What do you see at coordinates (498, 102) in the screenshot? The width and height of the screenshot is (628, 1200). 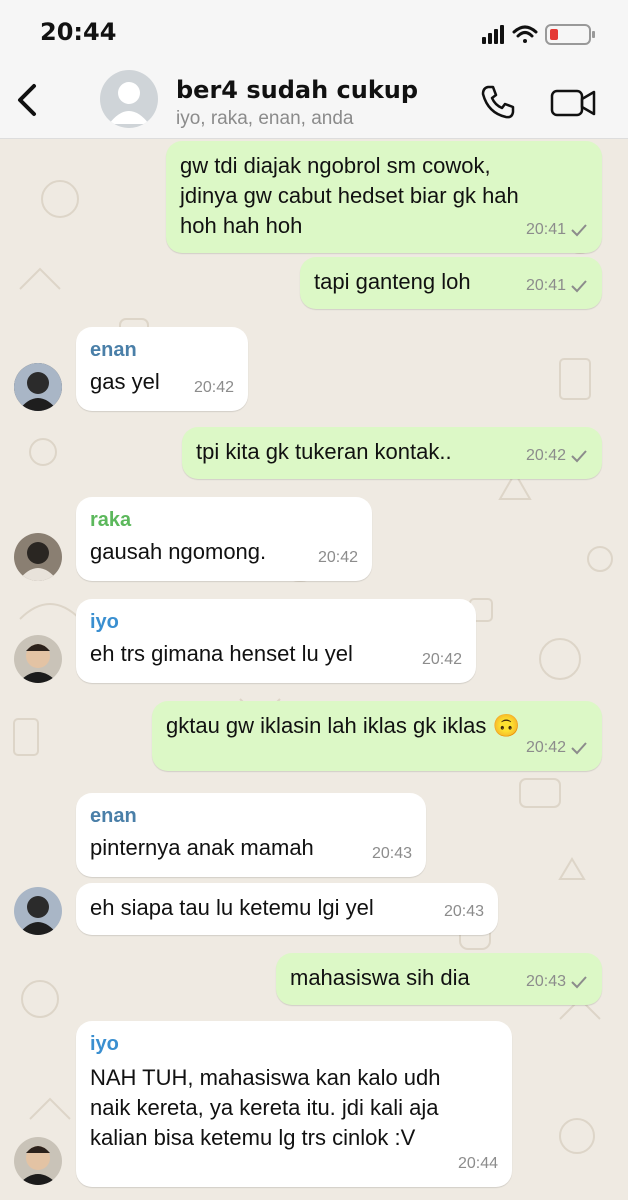 I see `phone-icon` at bounding box center [498, 102].